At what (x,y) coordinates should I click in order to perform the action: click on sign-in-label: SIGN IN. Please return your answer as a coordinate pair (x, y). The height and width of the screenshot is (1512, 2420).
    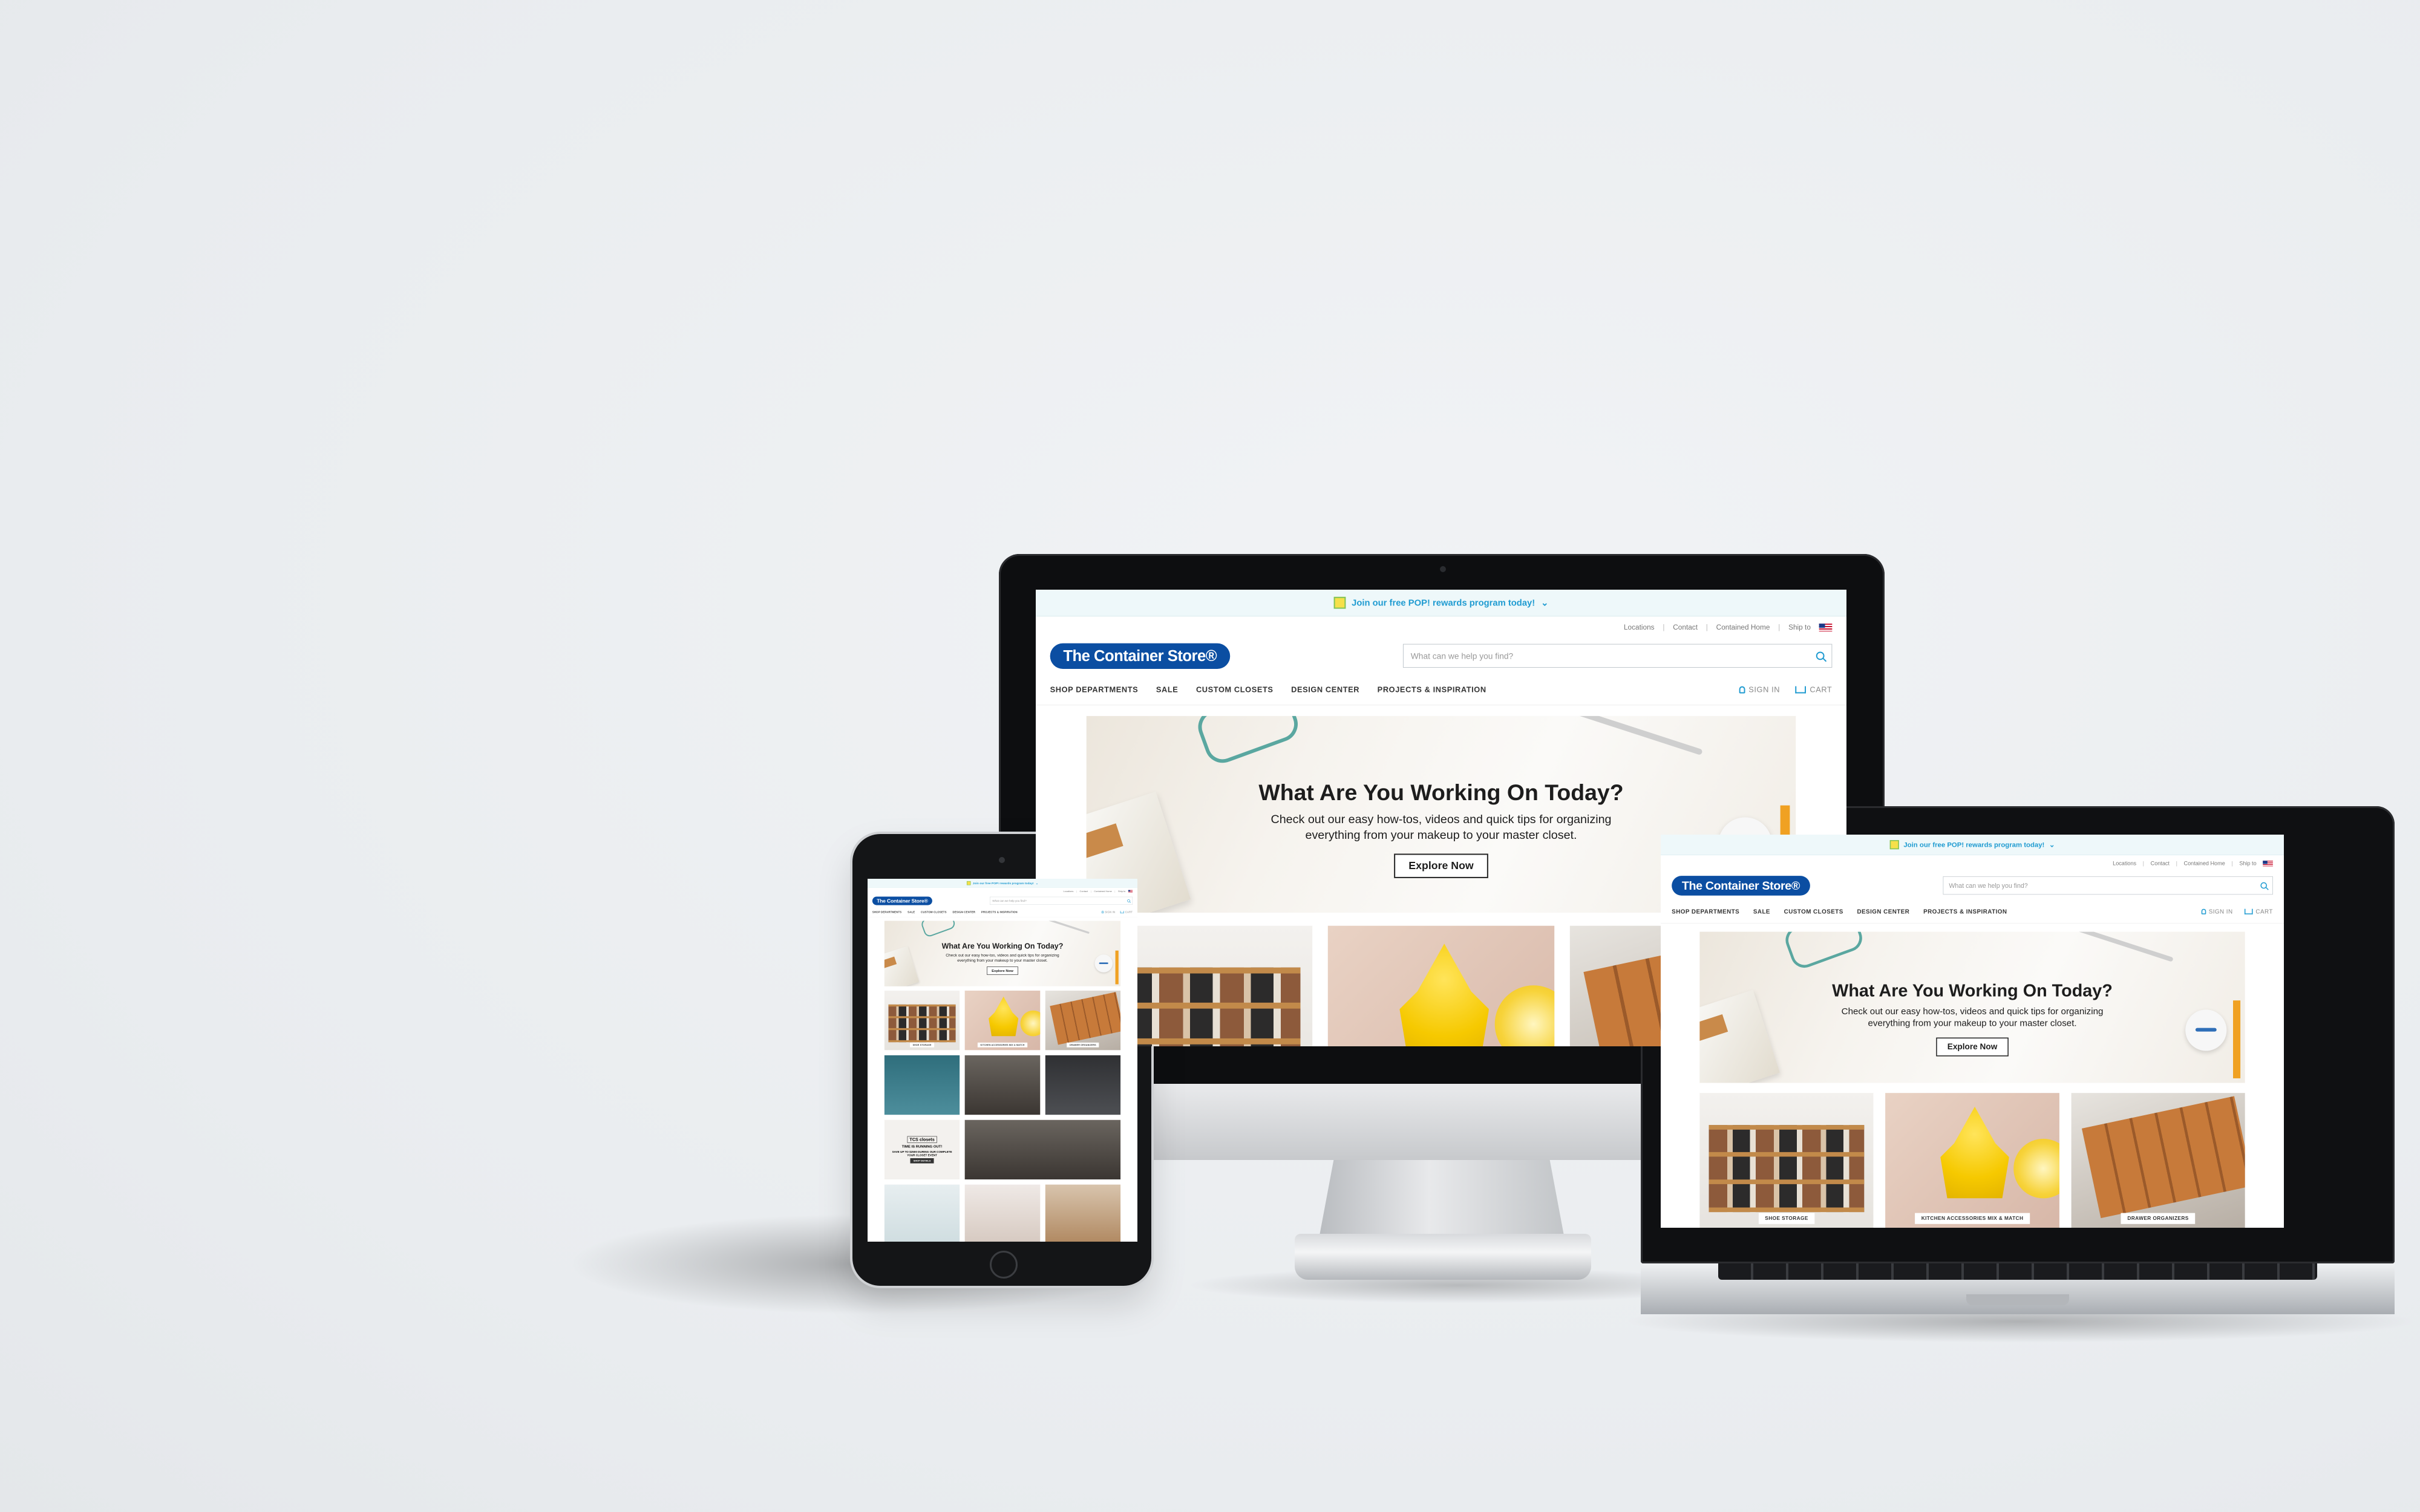
    Looking at the image, I should click on (1110, 912).